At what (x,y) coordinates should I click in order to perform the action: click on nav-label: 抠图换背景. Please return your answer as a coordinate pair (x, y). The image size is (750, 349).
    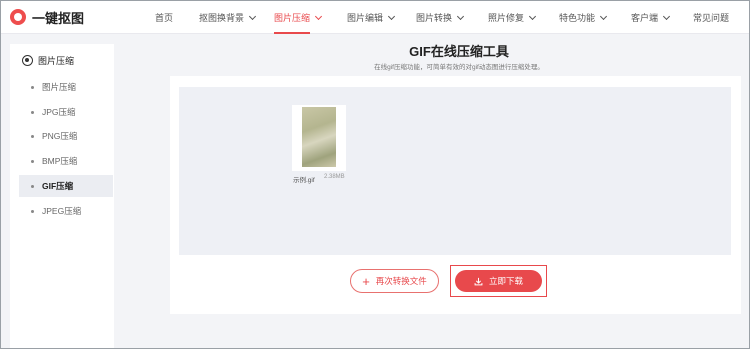
    Looking at the image, I should click on (222, 18).